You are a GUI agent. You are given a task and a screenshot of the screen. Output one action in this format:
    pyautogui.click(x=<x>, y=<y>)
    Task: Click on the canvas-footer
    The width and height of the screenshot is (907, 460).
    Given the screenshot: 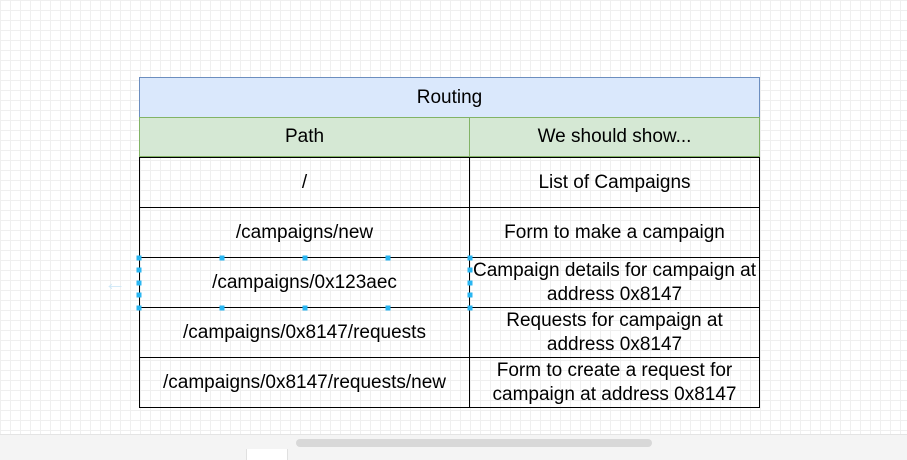 What is the action you would take?
    pyautogui.click(x=453, y=447)
    